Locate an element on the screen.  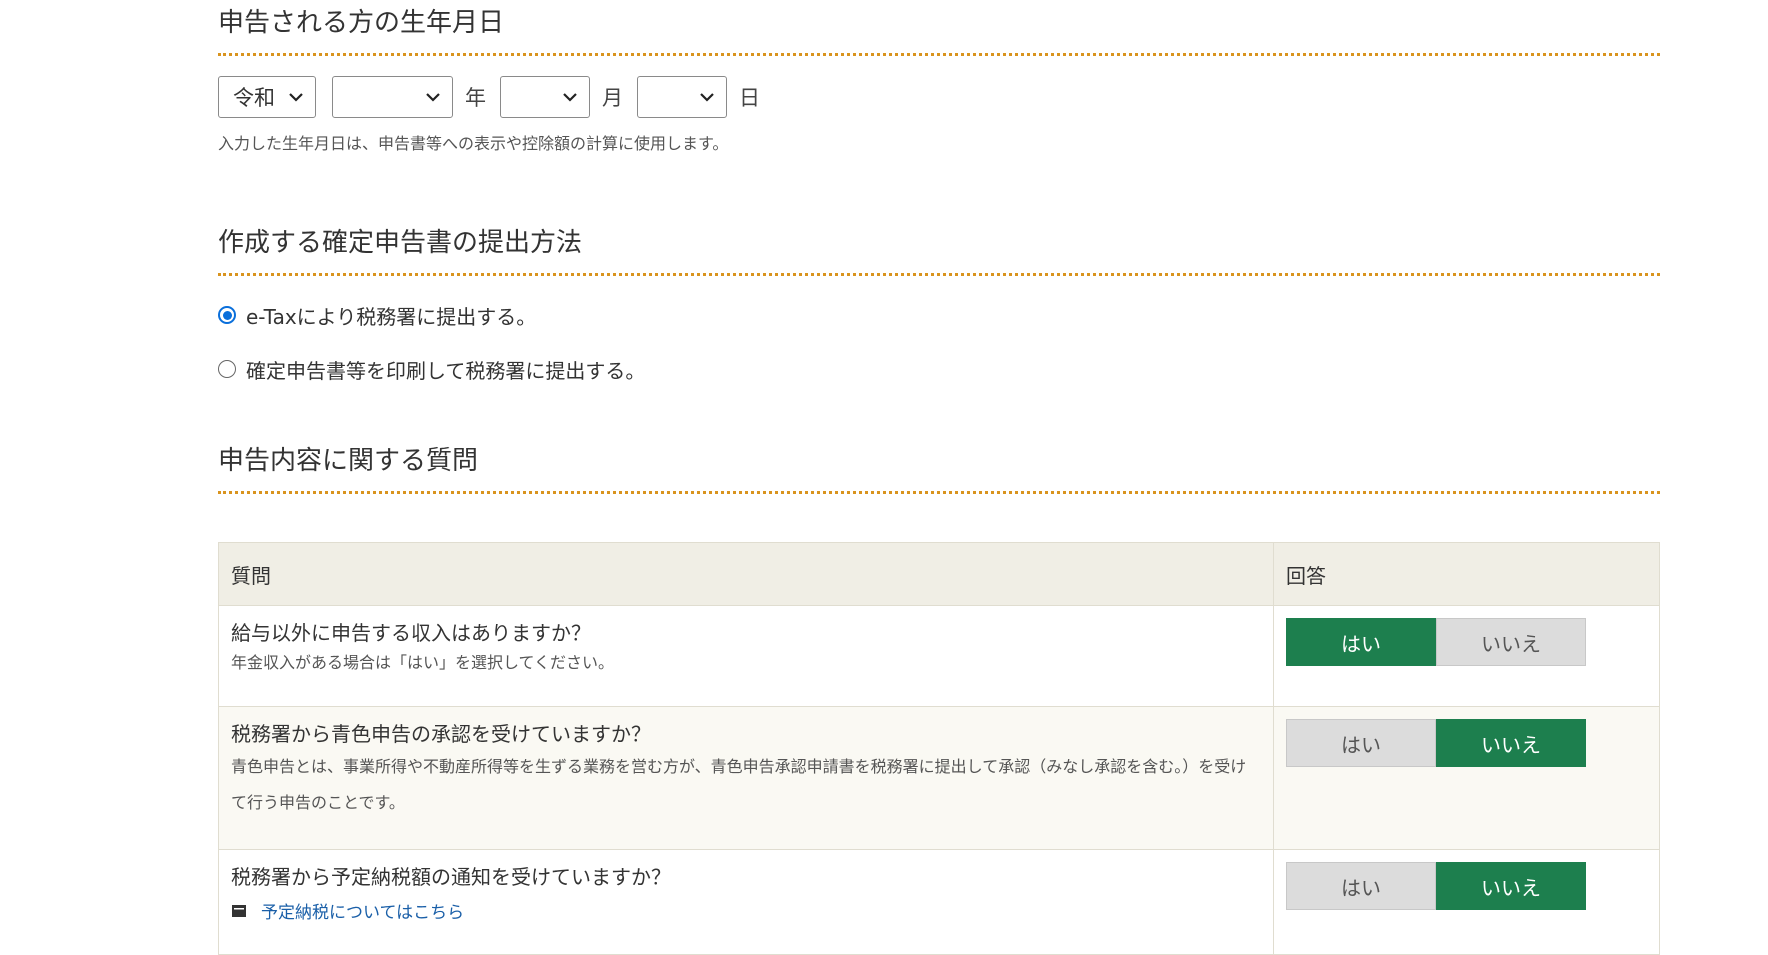
question-cell: 税務署から予定納税額の通知を受けていますか？ 予定納税についてはこちら is located at coordinates (746, 902).